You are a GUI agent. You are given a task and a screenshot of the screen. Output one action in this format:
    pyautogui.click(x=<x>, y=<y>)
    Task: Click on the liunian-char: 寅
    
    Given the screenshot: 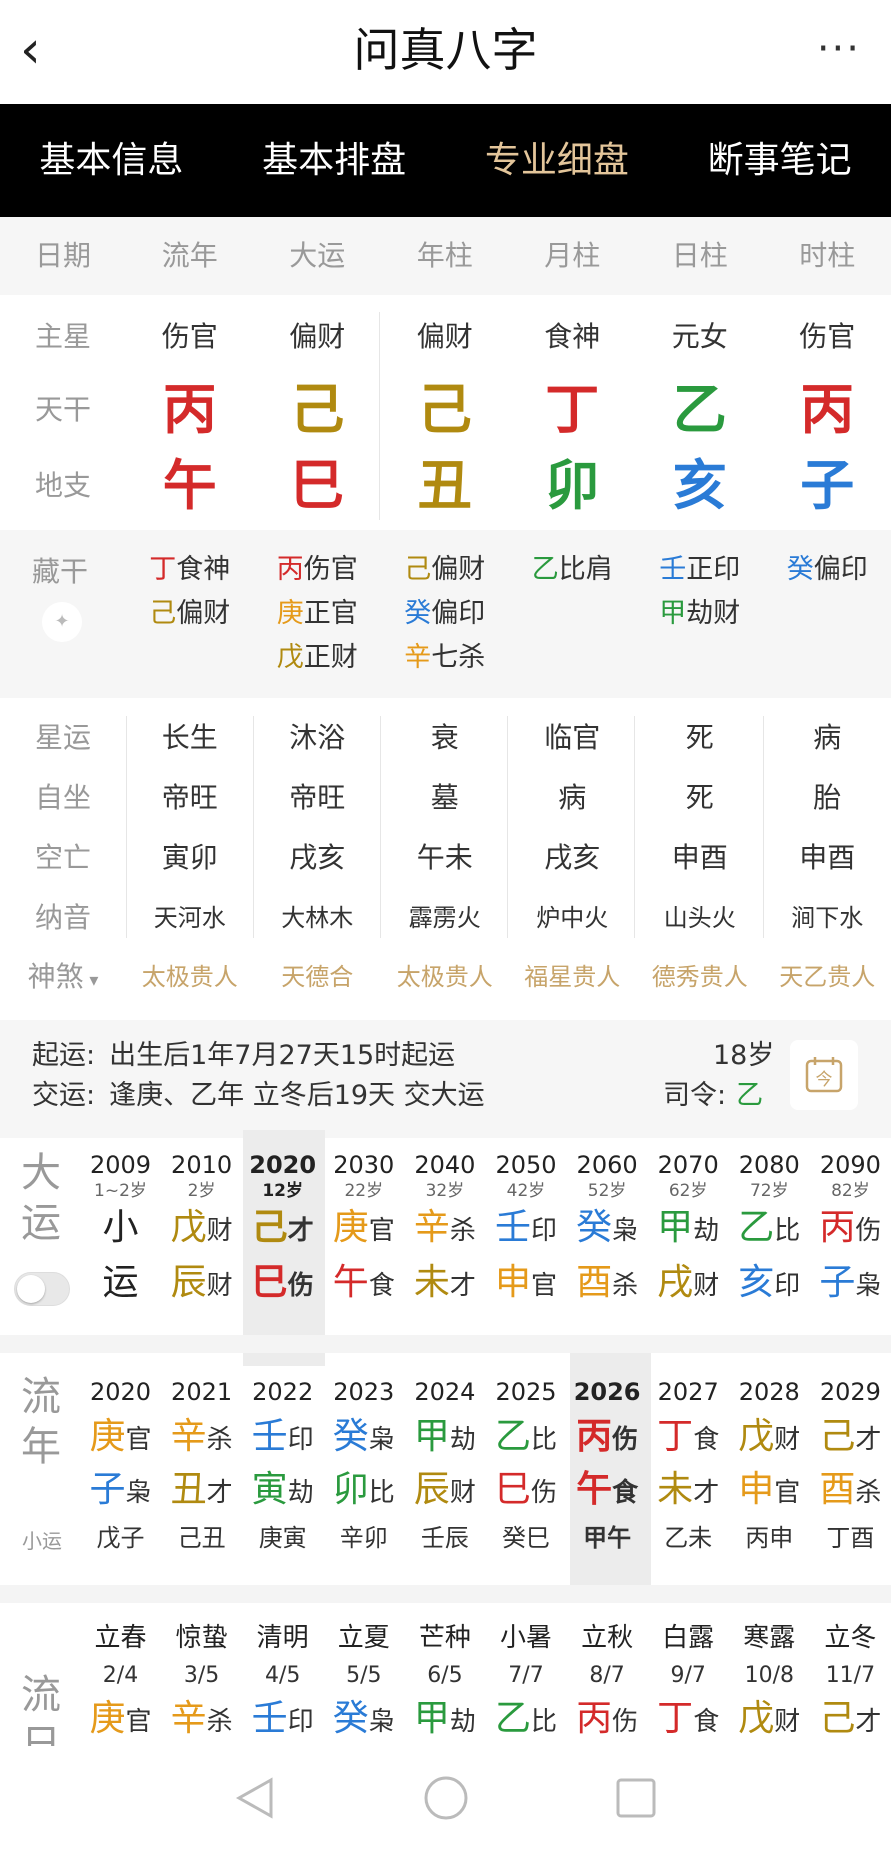 What is the action you would take?
    pyautogui.click(x=269, y=1489)
    